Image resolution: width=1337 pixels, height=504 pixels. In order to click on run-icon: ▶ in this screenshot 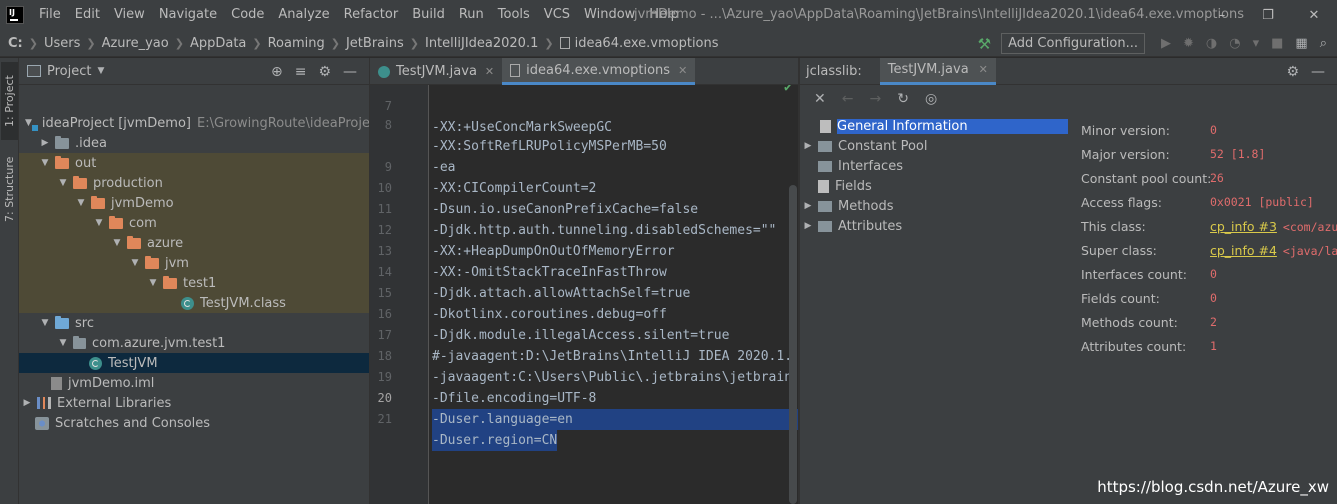, I will do `click(1166, 43)`.